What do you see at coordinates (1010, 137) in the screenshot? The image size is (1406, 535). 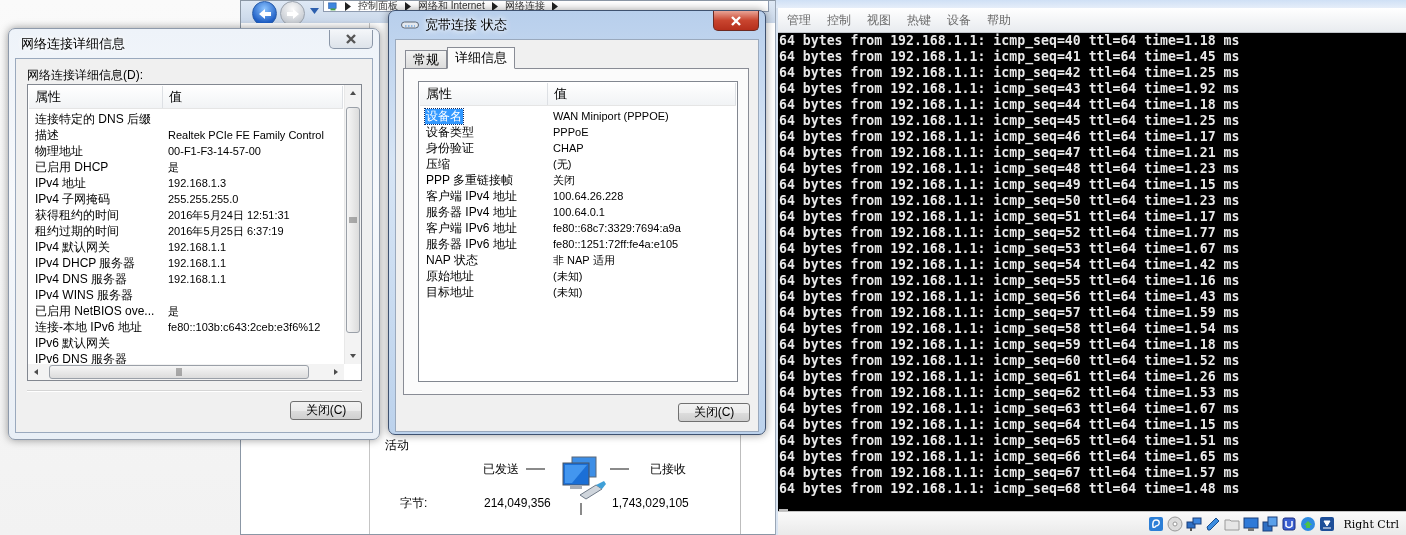 I see `console-line: 64 bytes from 192.168.1.1: icmp_seq=46 ttl=64 time=1.17 ms` at bounding box center [1010, 137].